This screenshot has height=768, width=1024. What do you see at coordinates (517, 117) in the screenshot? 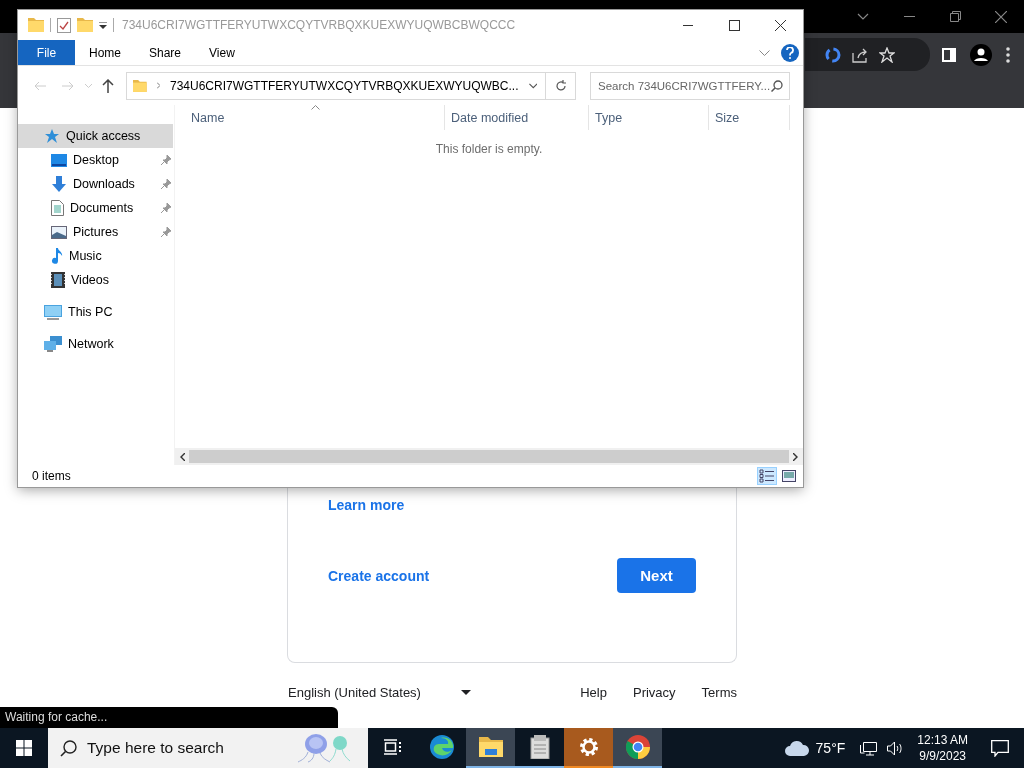
I see `column-header: Date modified` at bounding box center [517, 117].